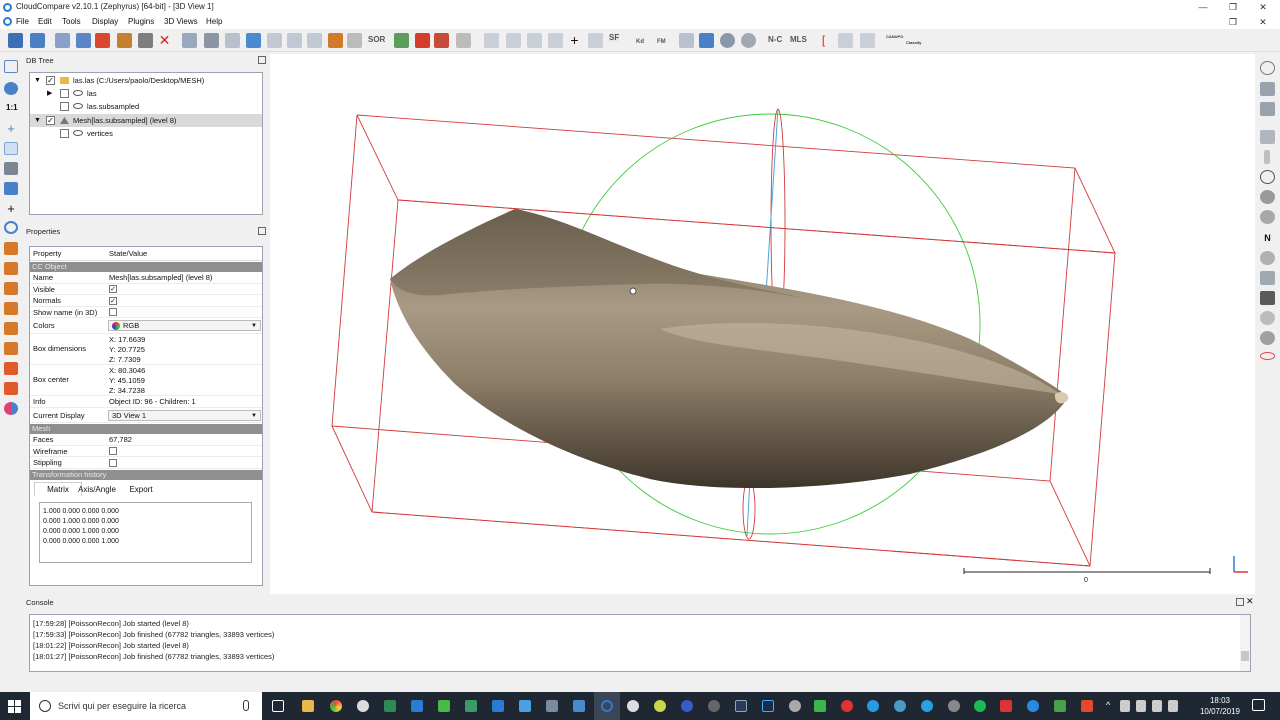  I want to click on iso-front-icon, so click(11, 368).